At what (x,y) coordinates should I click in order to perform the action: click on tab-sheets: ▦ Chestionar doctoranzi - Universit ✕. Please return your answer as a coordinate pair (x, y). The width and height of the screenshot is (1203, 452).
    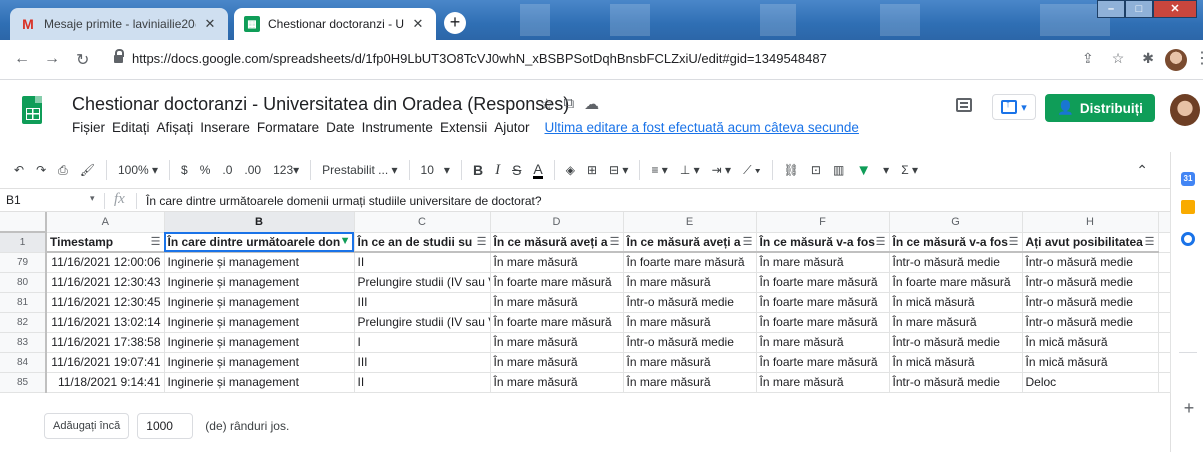
    Looking at the image, I should click on (335, 24).